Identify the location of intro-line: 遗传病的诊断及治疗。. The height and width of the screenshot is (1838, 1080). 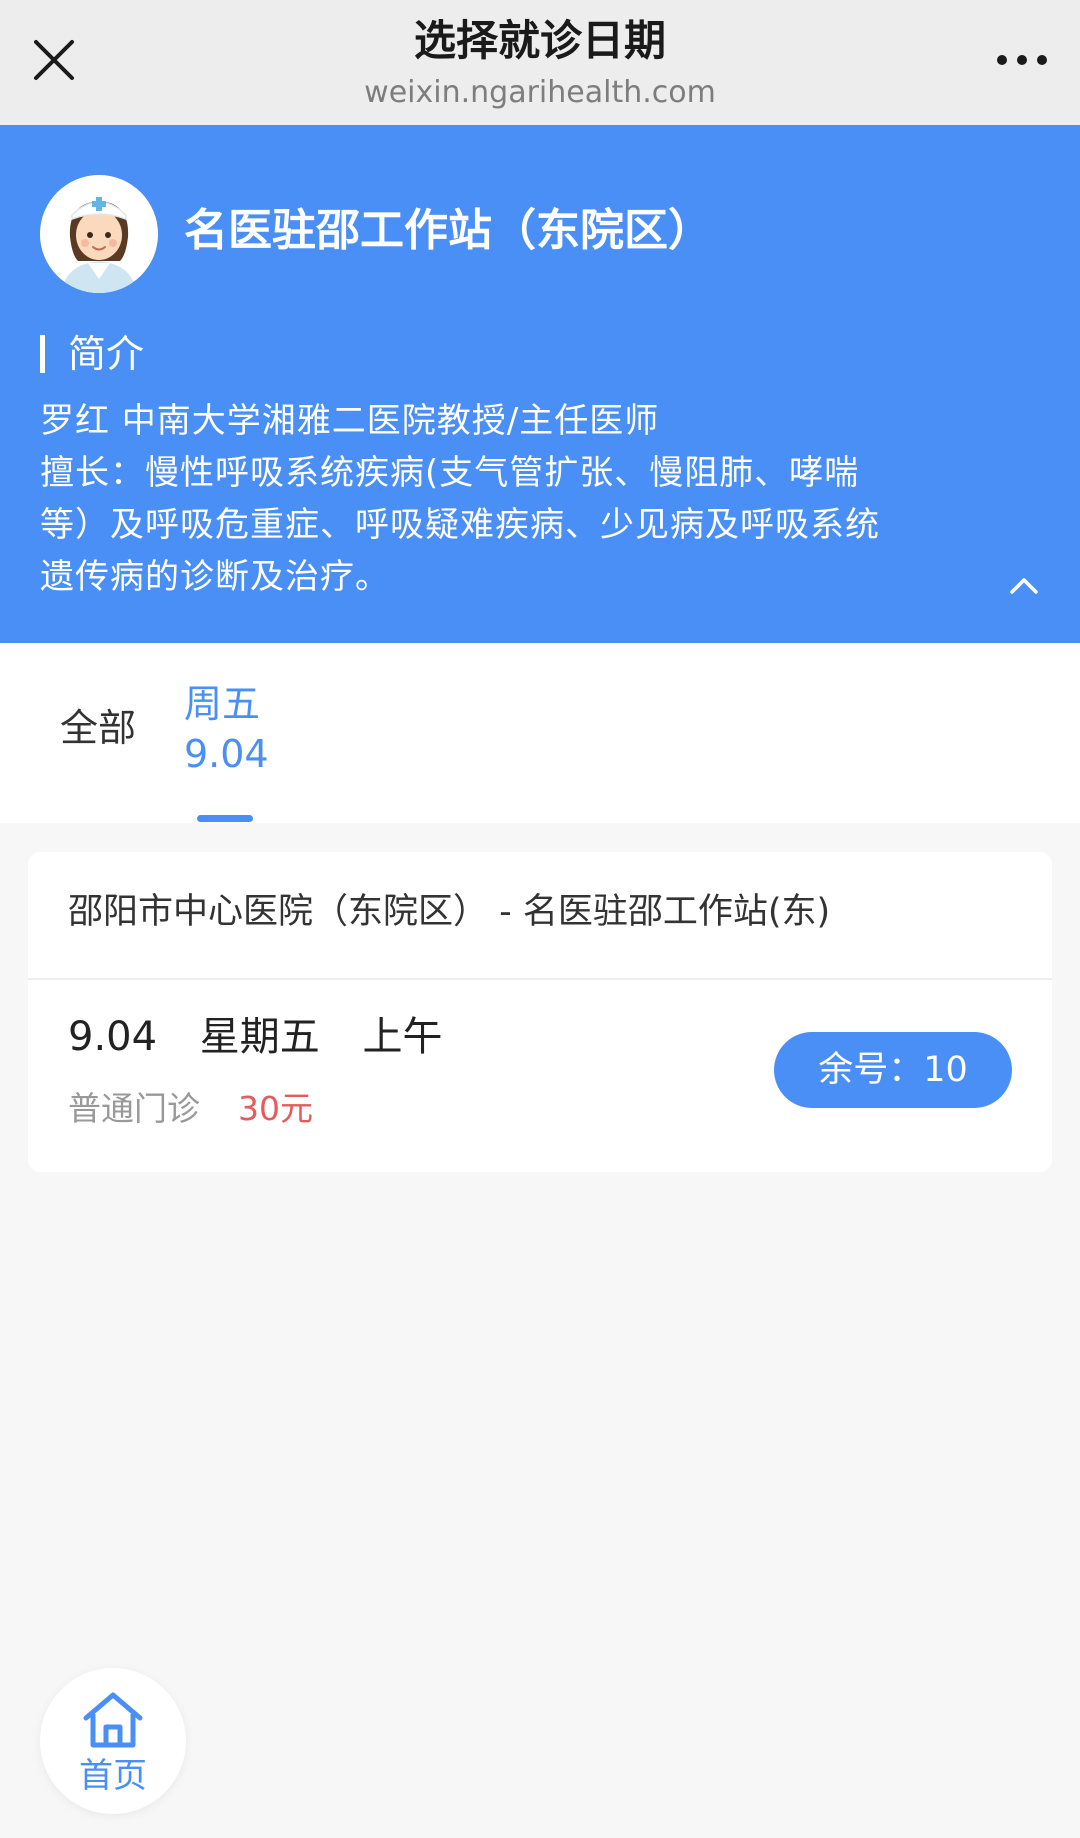
(215, 577).